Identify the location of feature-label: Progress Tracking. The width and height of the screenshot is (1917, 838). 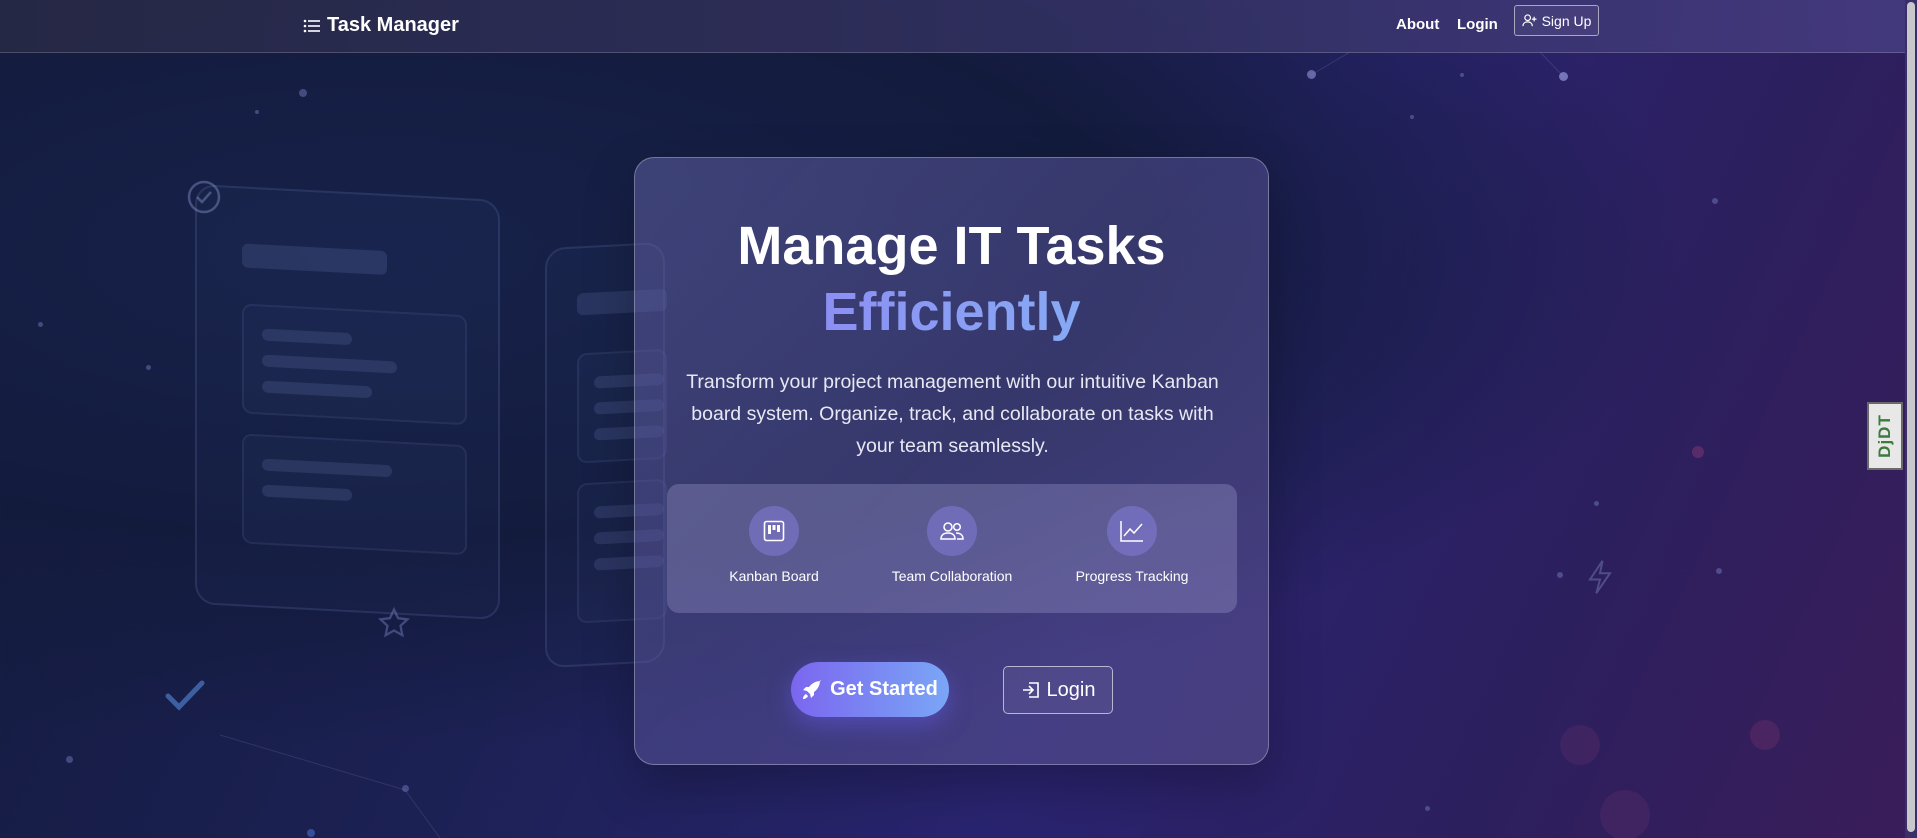
(1132, 576).